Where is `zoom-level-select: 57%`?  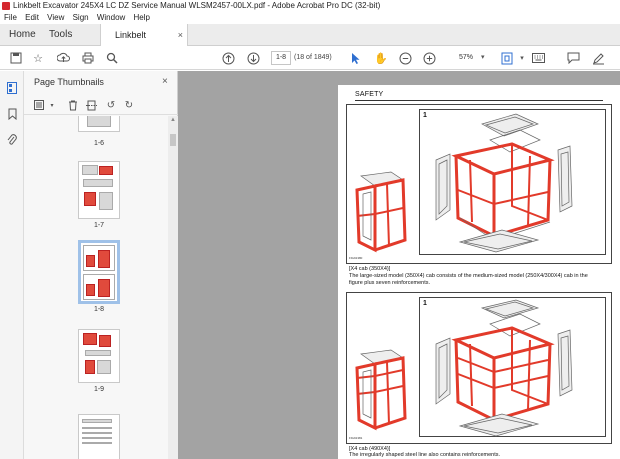
zoom-level-select: 57% is located at coordinates (466, 58).